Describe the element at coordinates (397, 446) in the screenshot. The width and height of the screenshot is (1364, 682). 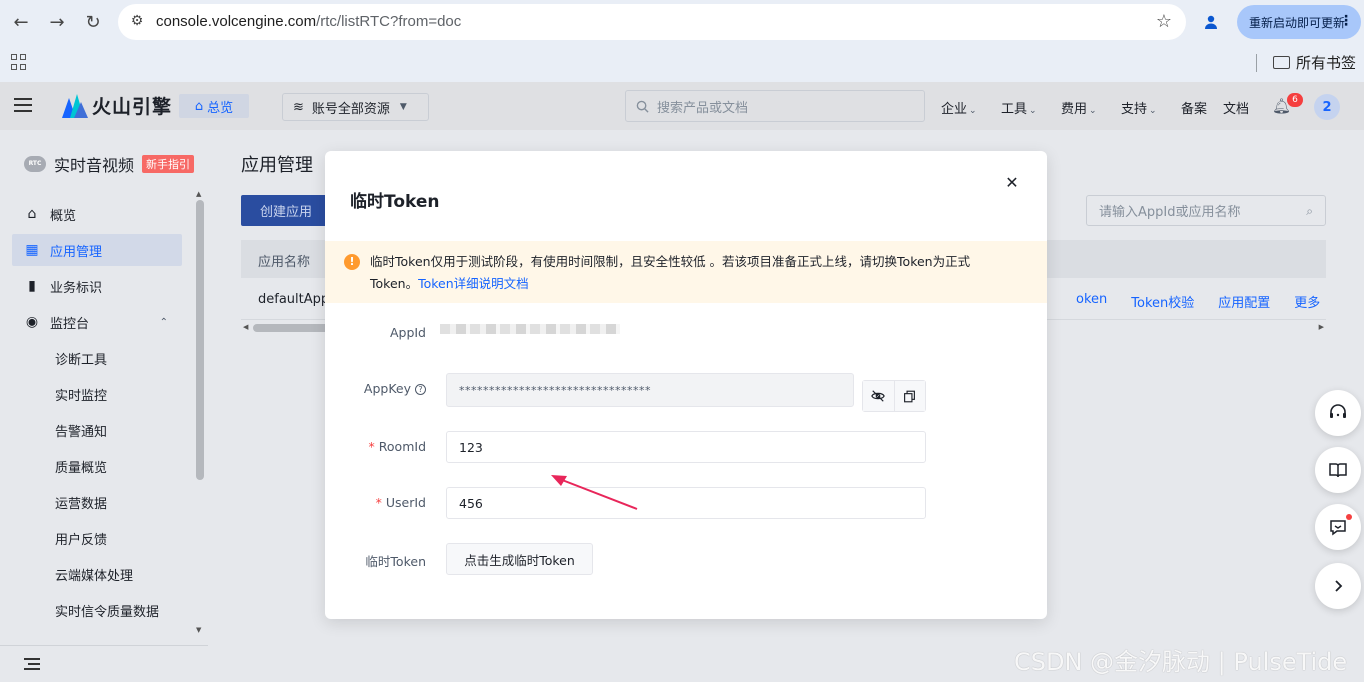
I see `roomid-label: * RoomId` at that location.